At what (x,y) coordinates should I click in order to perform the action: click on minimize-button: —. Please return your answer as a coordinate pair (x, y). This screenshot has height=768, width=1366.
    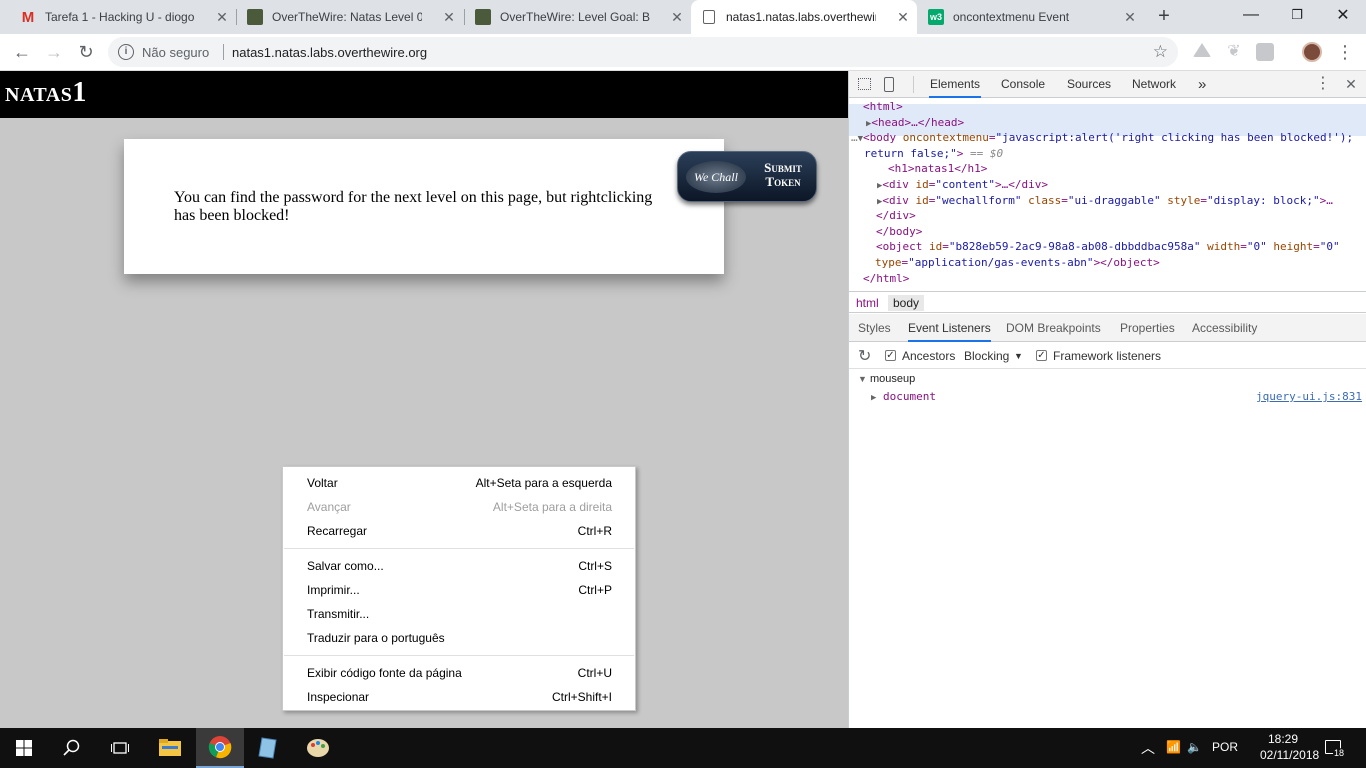
    Looking at the image, I should click on (1251, 15).